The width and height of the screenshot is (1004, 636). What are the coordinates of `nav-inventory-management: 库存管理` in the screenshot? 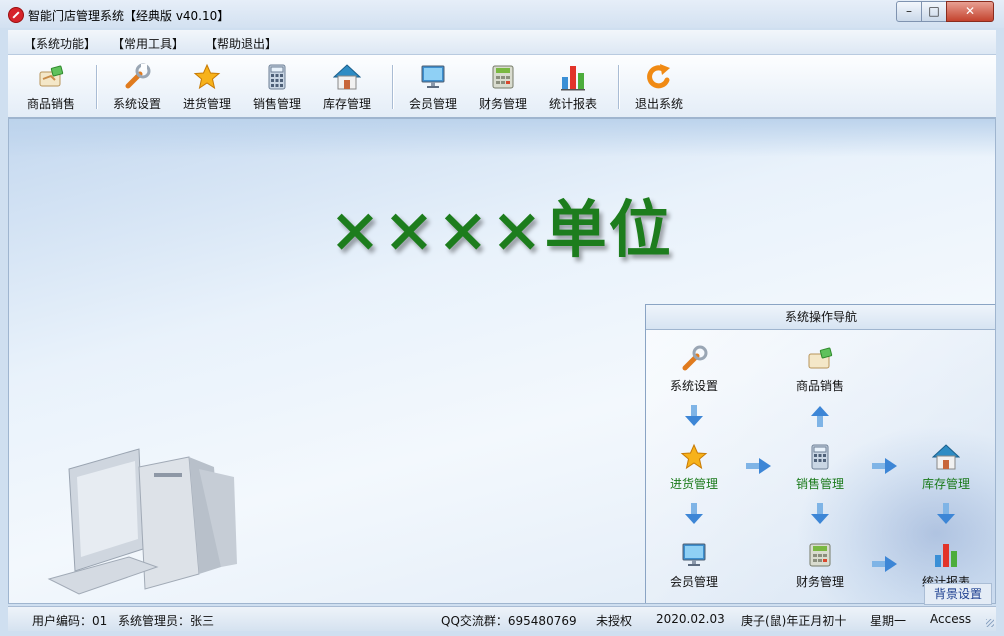 It's located at (946, 469).